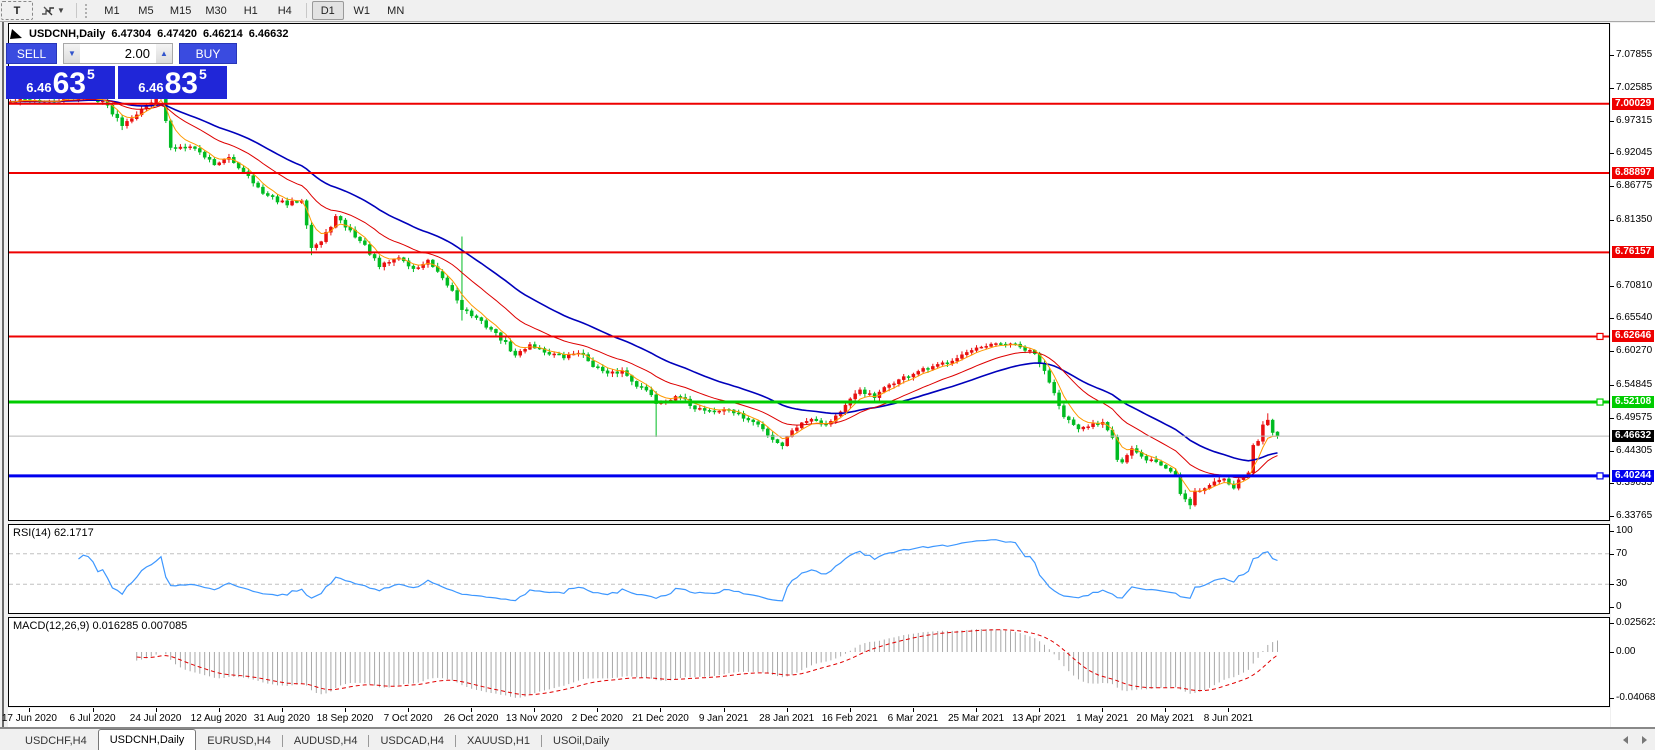  What do you see at coordinates (155, 718) in the screenshot?
I see `date-label: 24 Jul 2020` at bounding box center [155, 718].